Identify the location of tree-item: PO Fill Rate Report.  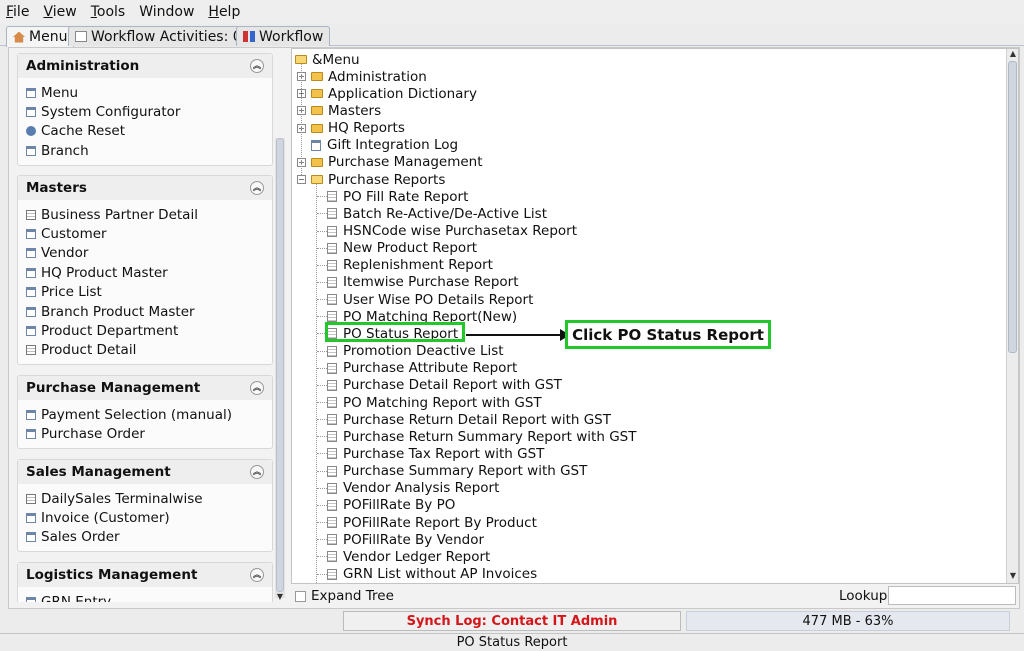
(397, 196).